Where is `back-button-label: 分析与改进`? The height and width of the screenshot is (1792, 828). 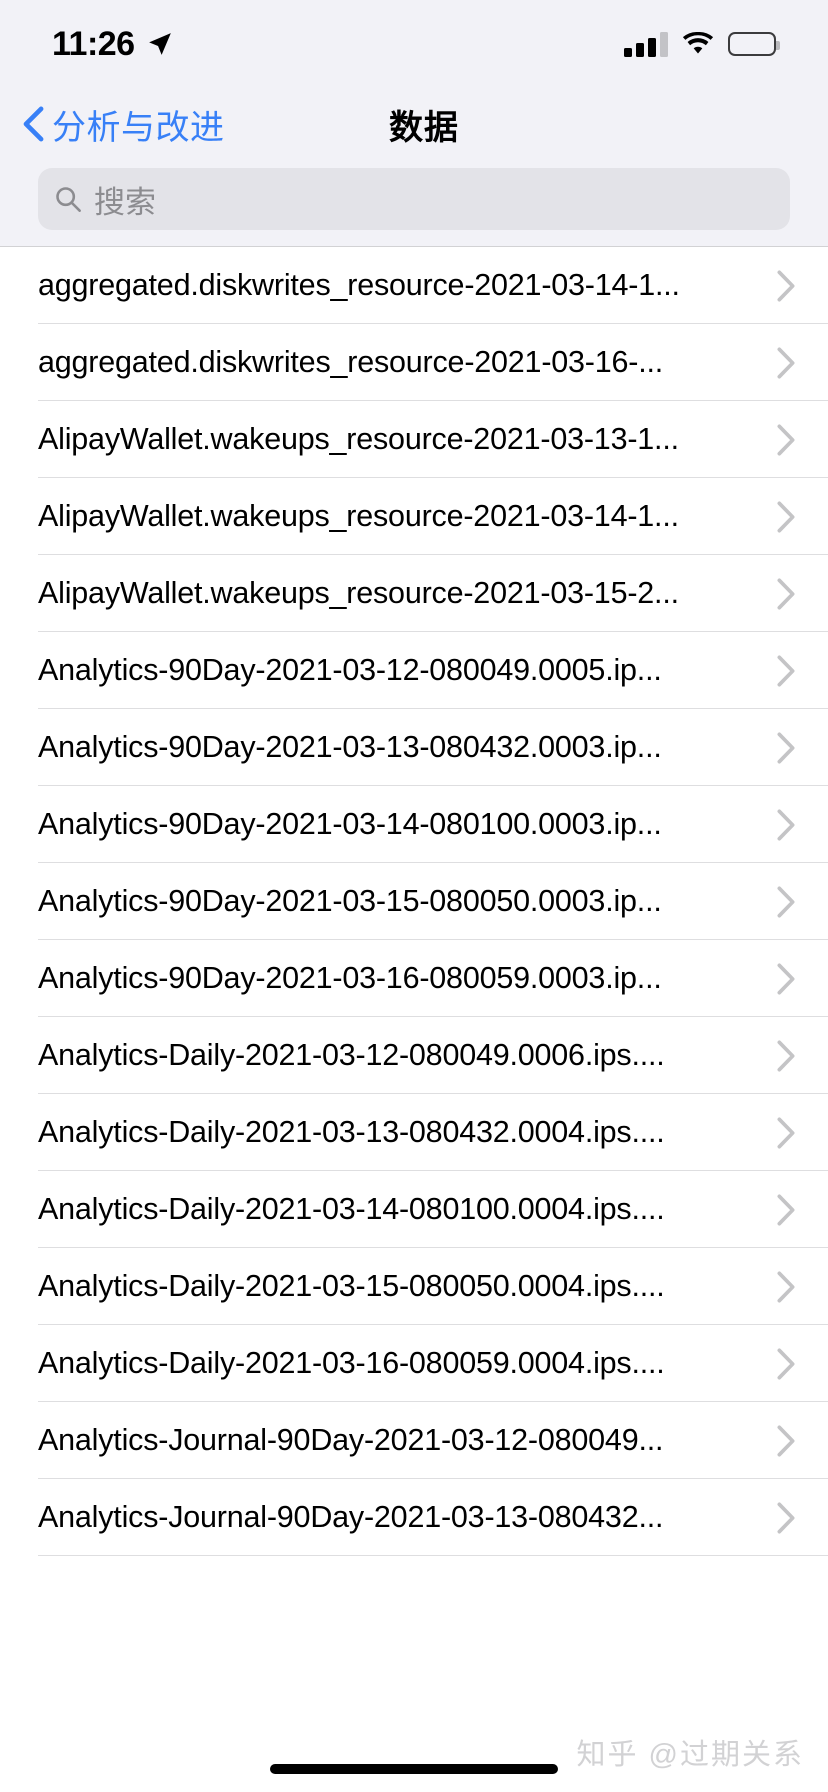 back-button-label: 分析与改进 is located at coordinates (138, 127).